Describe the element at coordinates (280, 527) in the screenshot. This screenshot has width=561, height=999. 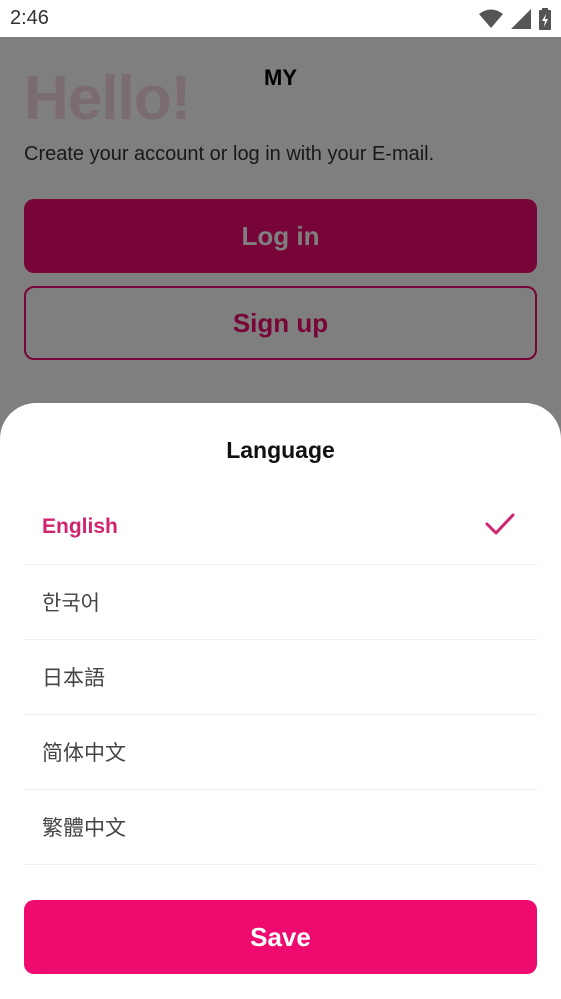
I see `language-item-english: English` at that location.